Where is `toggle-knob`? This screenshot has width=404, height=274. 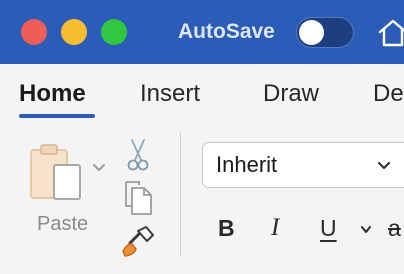
toggle-knob is located at coordinates (311, 32).